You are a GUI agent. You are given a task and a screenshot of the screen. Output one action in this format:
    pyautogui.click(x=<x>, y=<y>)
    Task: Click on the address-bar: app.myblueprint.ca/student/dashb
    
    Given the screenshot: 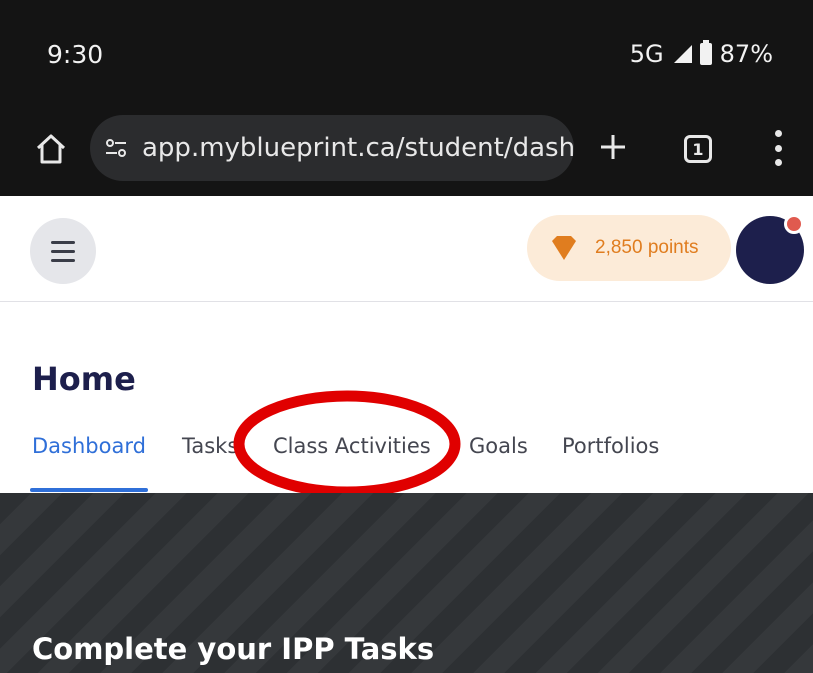 What is the action you would take?
    pyautogui.click(x=332, y=148)
    